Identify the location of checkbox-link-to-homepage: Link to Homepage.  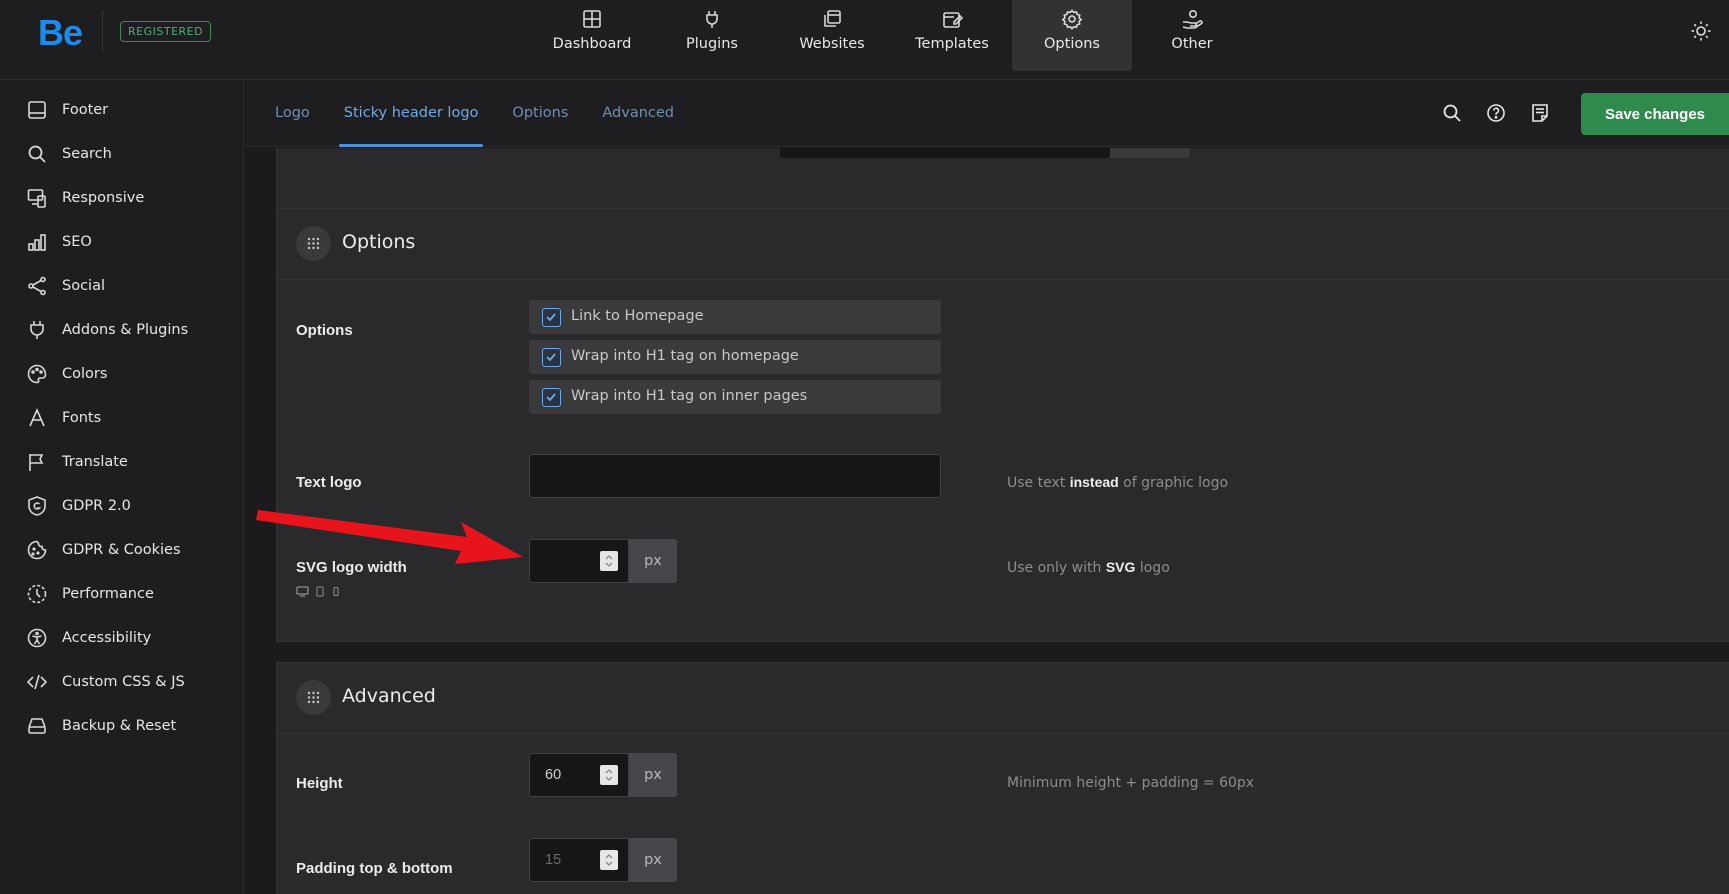
(735, 317).